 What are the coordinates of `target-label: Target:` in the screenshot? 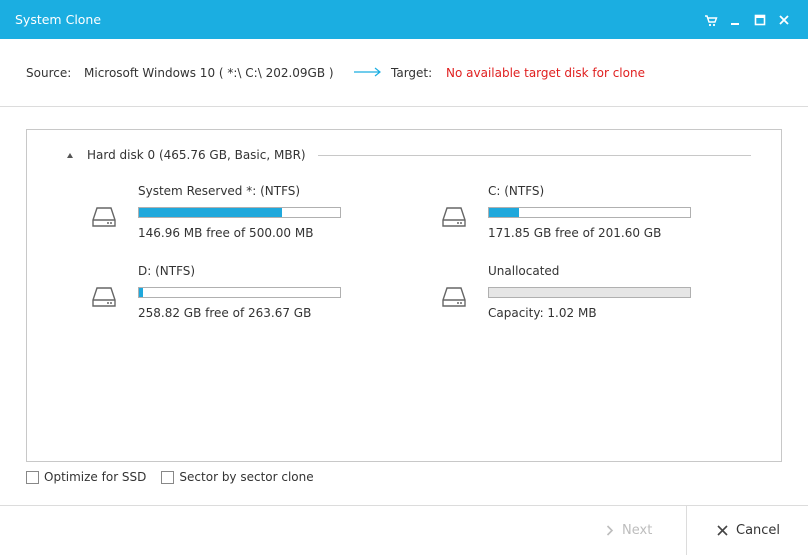 It's located at (412, 73).